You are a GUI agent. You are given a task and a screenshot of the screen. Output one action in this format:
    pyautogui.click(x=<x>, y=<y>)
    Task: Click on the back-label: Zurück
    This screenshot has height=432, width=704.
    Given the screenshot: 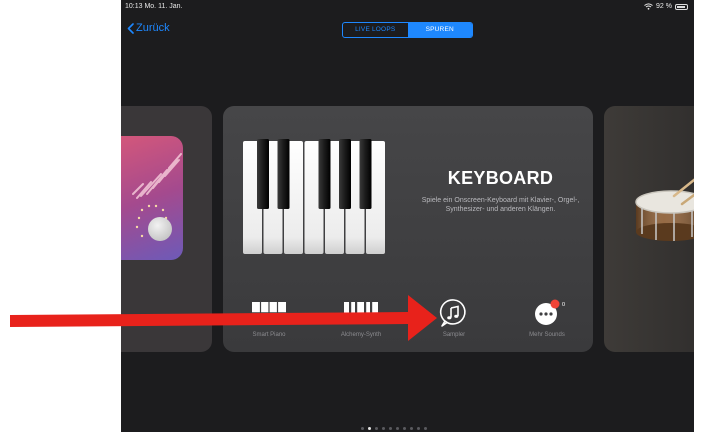 What is the action you would take?
    pyautogui.click(x=153, y=28)
    